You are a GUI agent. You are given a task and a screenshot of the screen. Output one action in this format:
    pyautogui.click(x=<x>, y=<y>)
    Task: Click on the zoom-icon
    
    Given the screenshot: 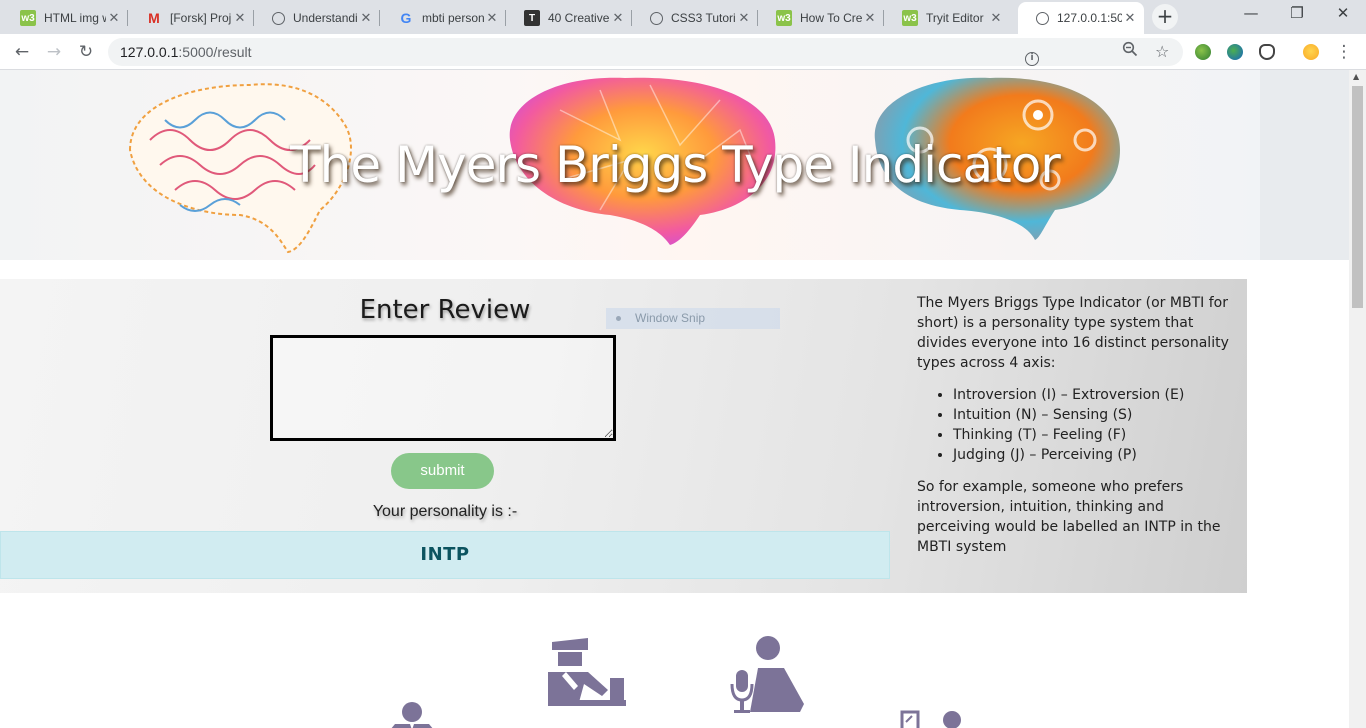 What is the action you would take?
    pyautogui.click(x=1130, y=52)
    